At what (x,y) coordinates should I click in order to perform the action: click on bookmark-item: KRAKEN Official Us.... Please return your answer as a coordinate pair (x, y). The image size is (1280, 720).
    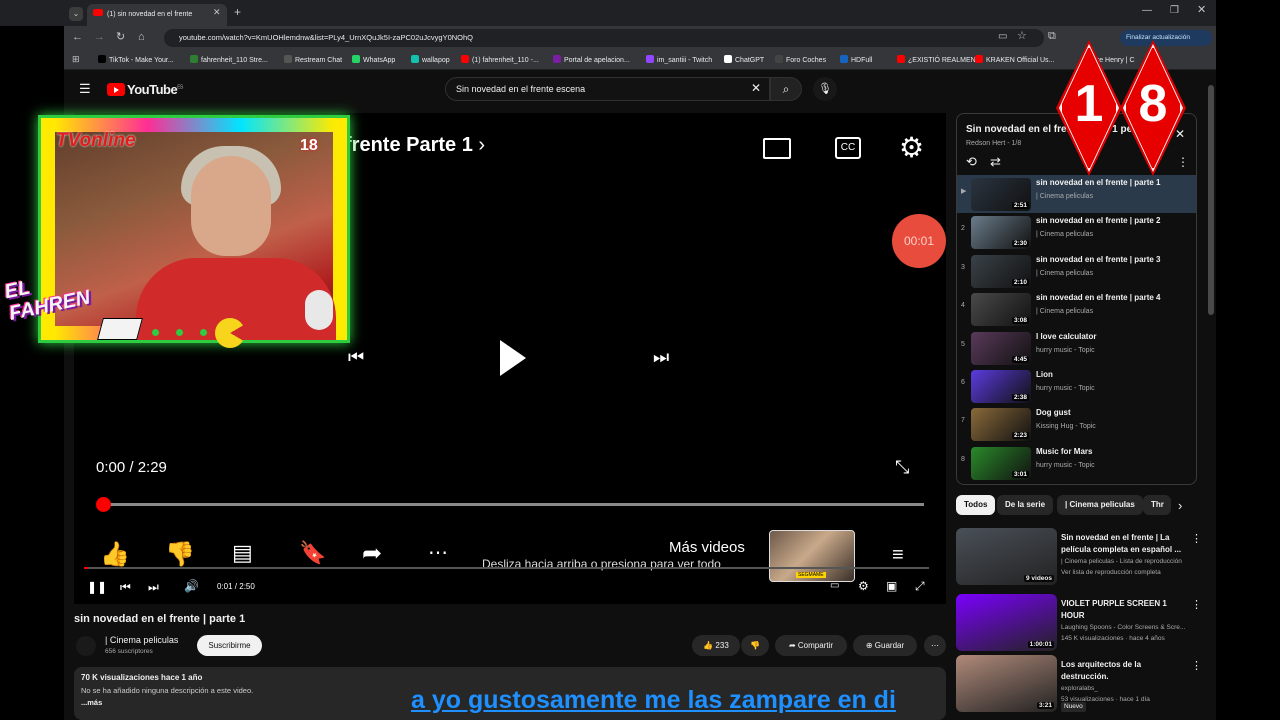
    Looking at the image, I should click on (1014, 59).